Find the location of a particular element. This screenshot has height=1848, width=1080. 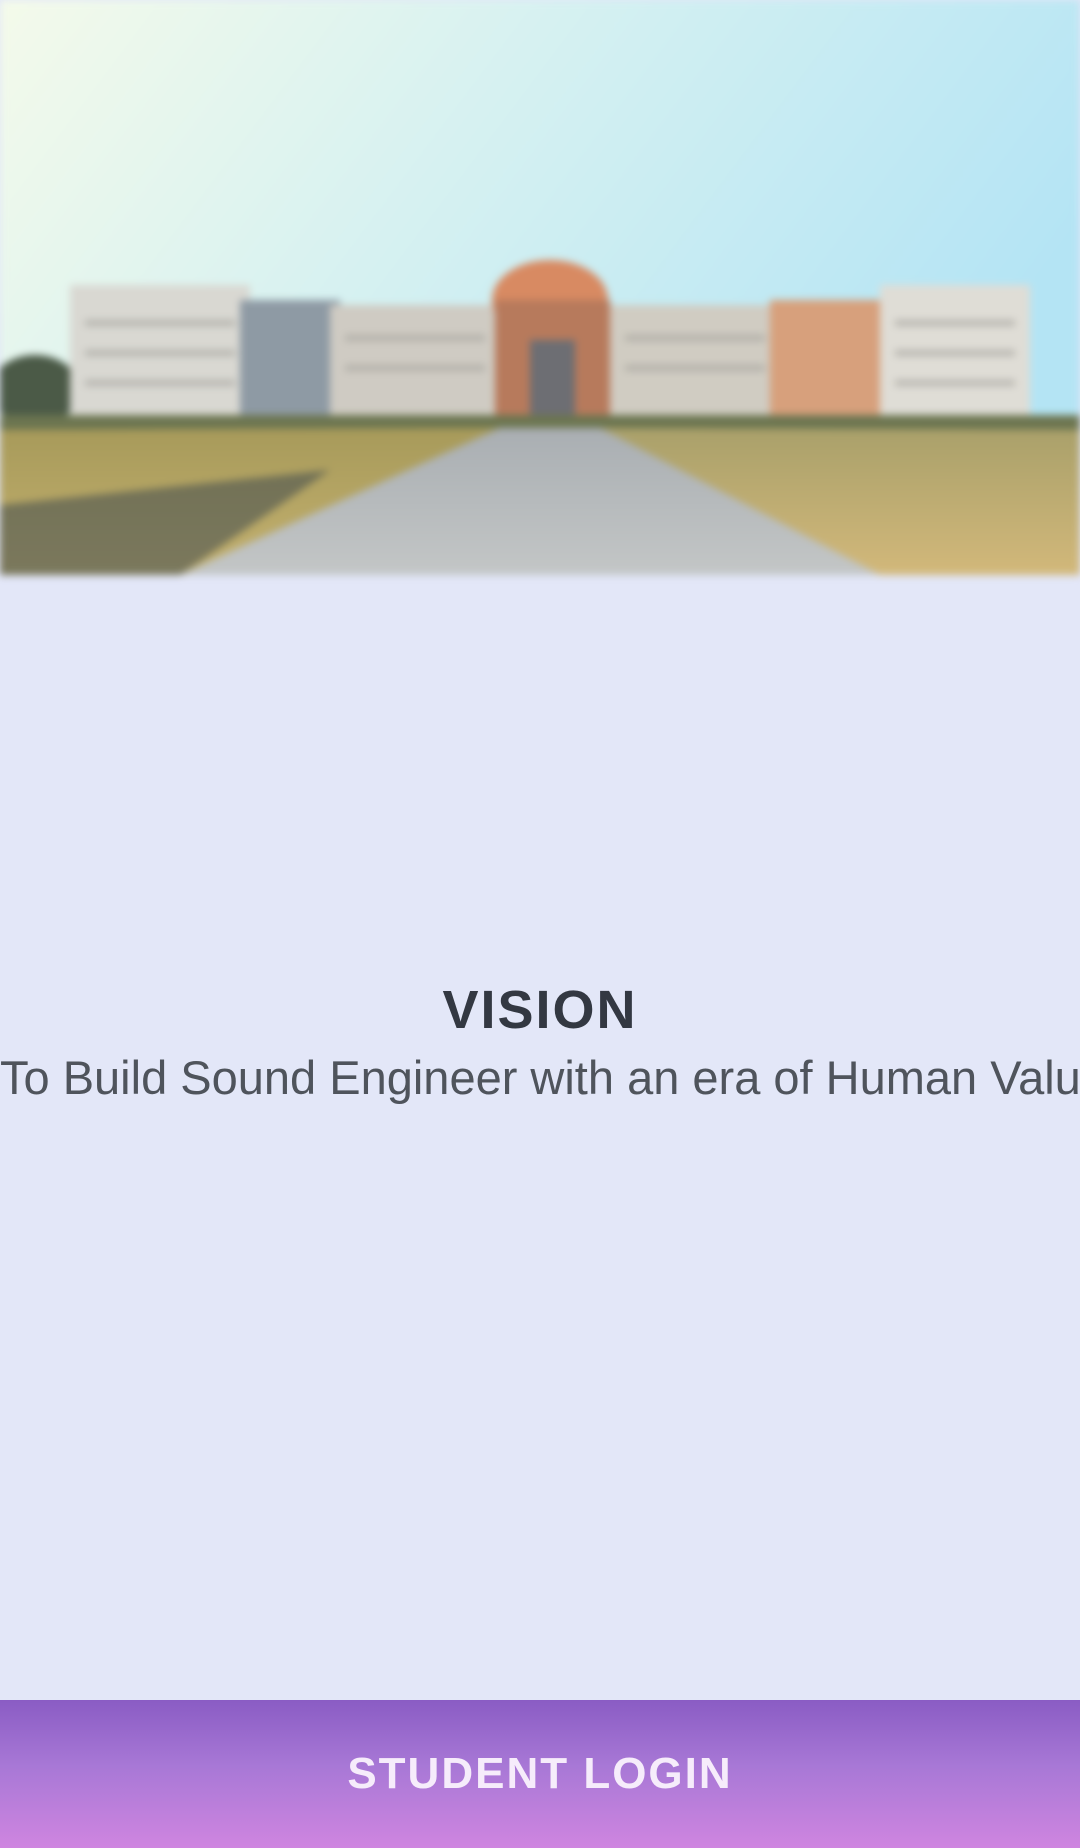

vision-title: VISION is located at coordinates (540, 1010).